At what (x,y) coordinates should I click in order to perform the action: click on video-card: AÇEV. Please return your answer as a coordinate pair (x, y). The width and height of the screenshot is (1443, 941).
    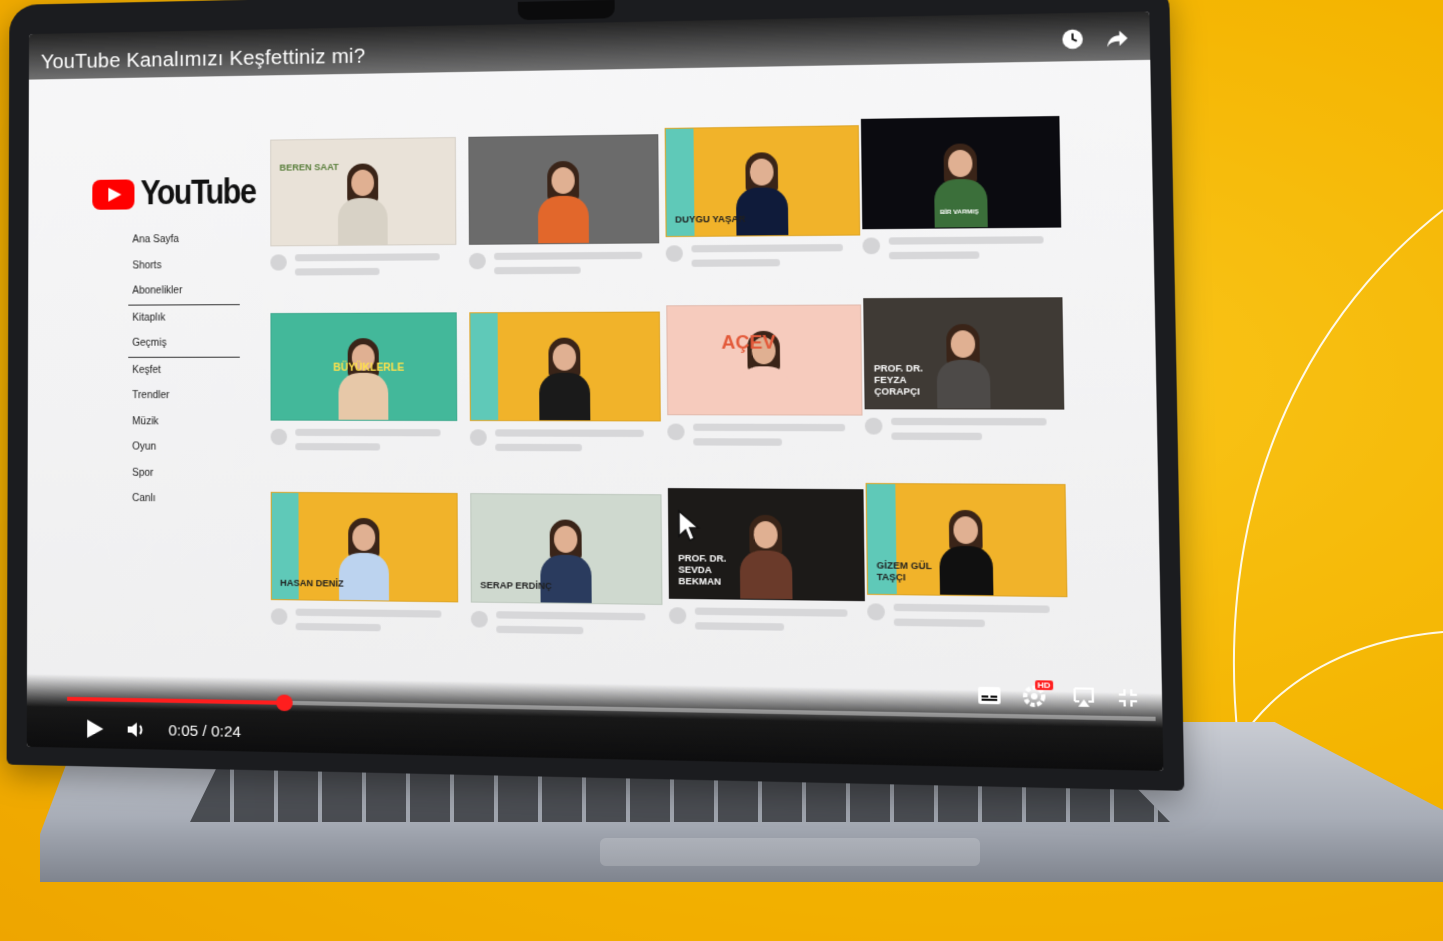
    Looking at the image, I should click on (764, 378).